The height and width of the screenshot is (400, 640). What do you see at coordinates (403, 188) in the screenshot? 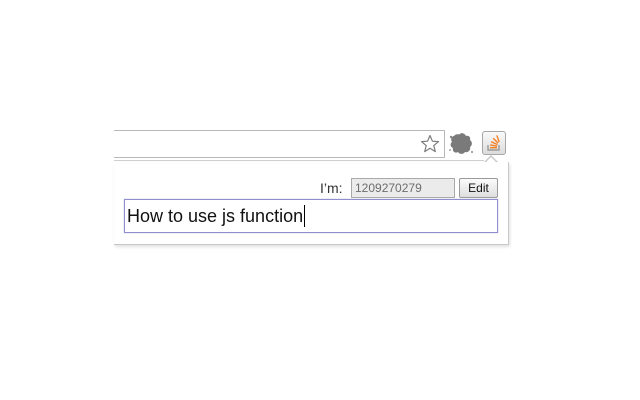
I see `user-id-field` at bounding box center [403, 188].